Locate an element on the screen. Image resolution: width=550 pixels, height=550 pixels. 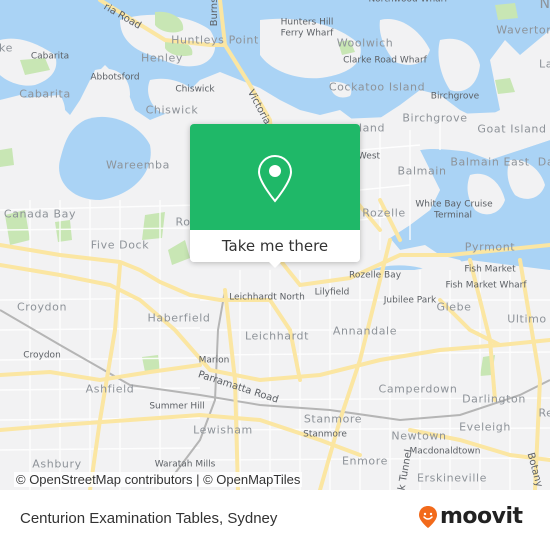
map-label-balmain-west: West is located at coordinates (369, 156).